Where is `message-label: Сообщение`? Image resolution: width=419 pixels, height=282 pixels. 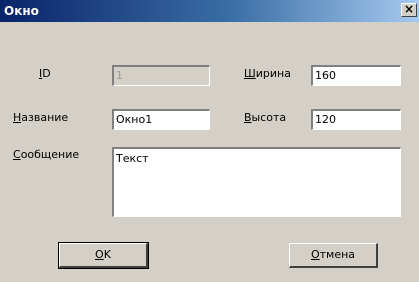
message-label: Сообщение is located at coordinates (46, 154).